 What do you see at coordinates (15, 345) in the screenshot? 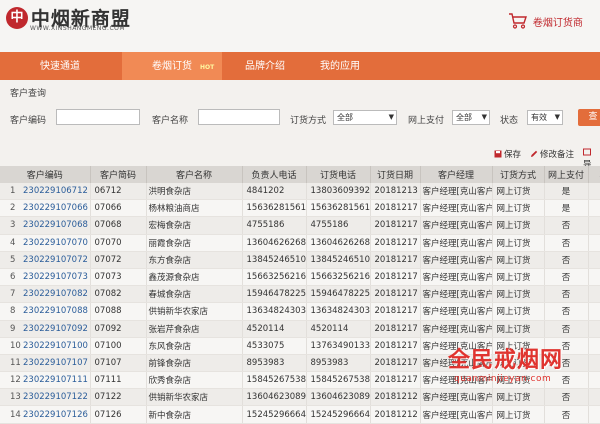
I see `row-index: 10` at bounding box center [15, 345].